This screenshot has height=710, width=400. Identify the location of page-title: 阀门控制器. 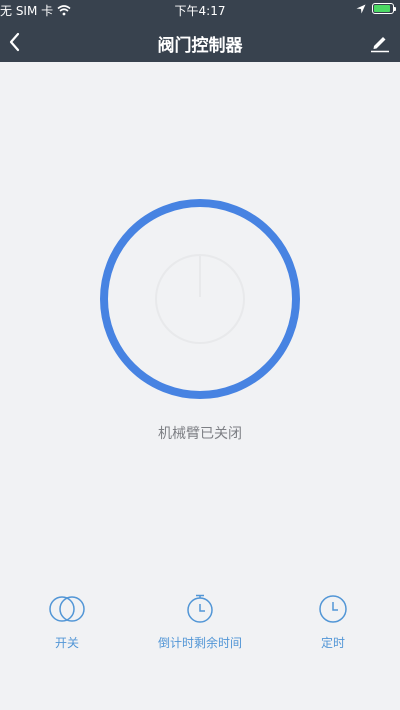
(200, 46).